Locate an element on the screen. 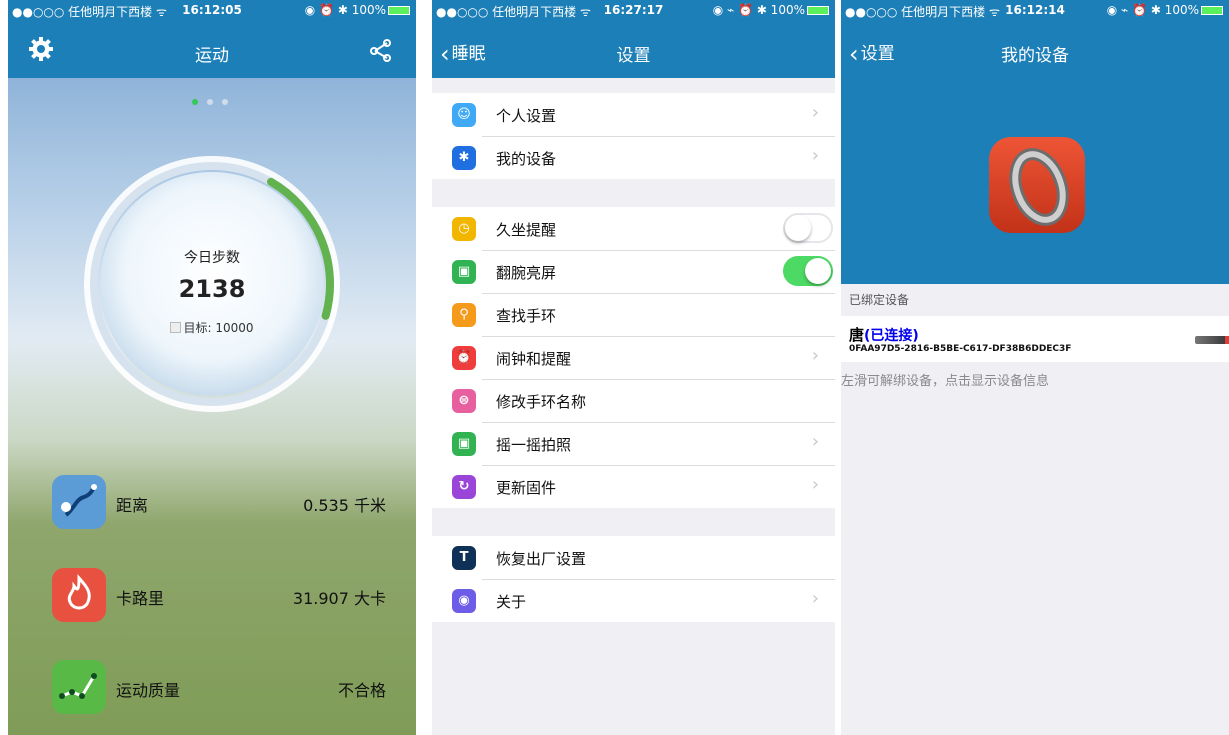 The width and height of the screenshot is (1229, 735). edit-goal-icon is located at coordinates (176, 327).